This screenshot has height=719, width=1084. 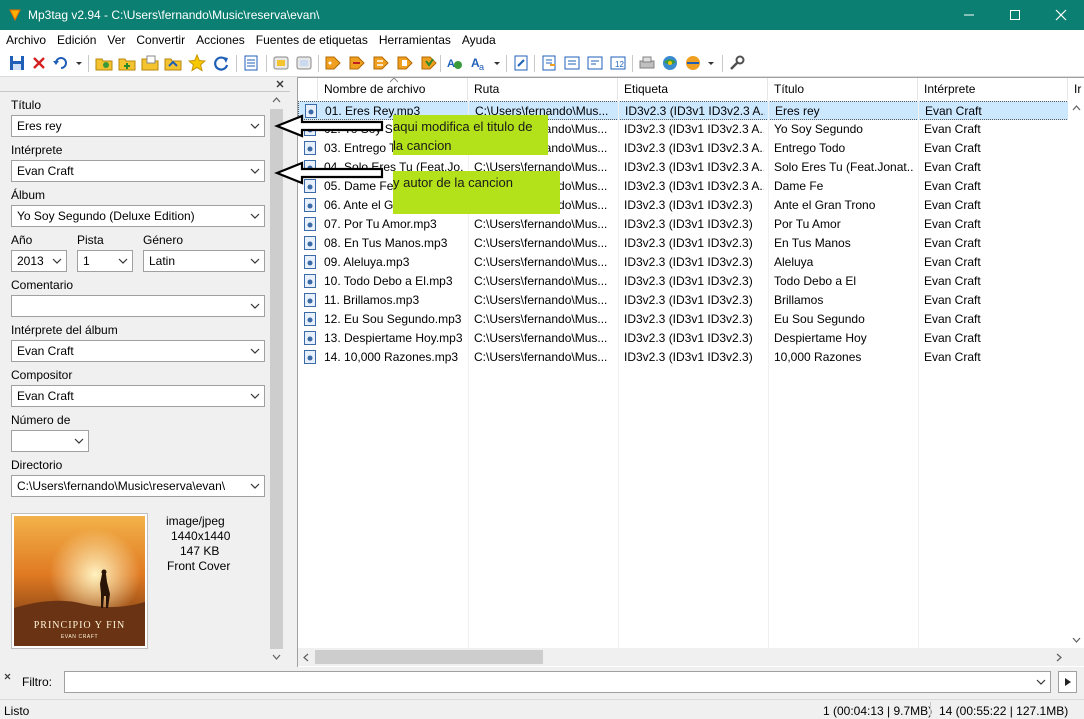 What do you see at coordinates (429, 657) in the screenshot?
I see `hscroll-thumb` at bounding box center [429, 657].